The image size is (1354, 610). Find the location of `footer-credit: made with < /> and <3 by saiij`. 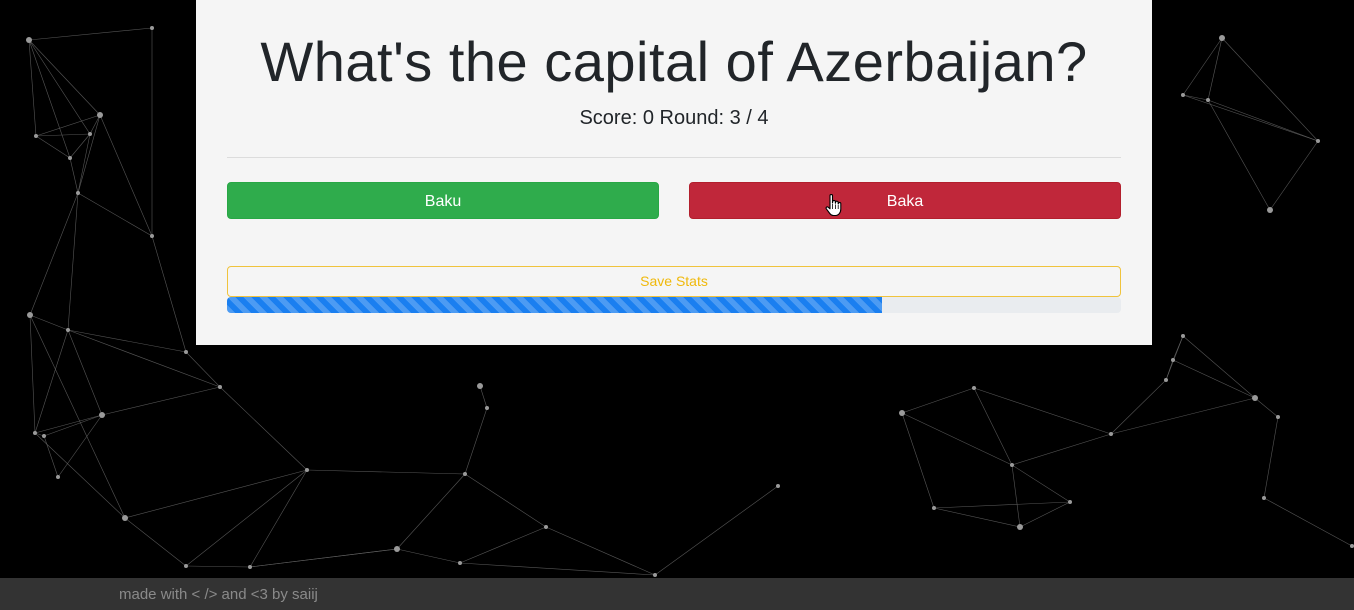

footer-credit: made with < /> and <3 by saiij is located at coordinates (218, 594).